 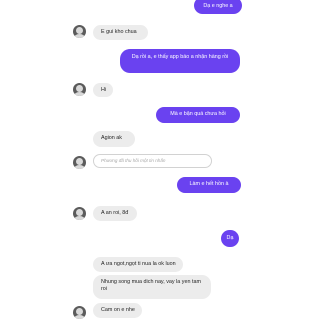 What do you see at coordinates (218, 7) in the screenshot?
I see `outgoing-message-bubble: Dạ e nghe a` at bounding box center [218, 7].